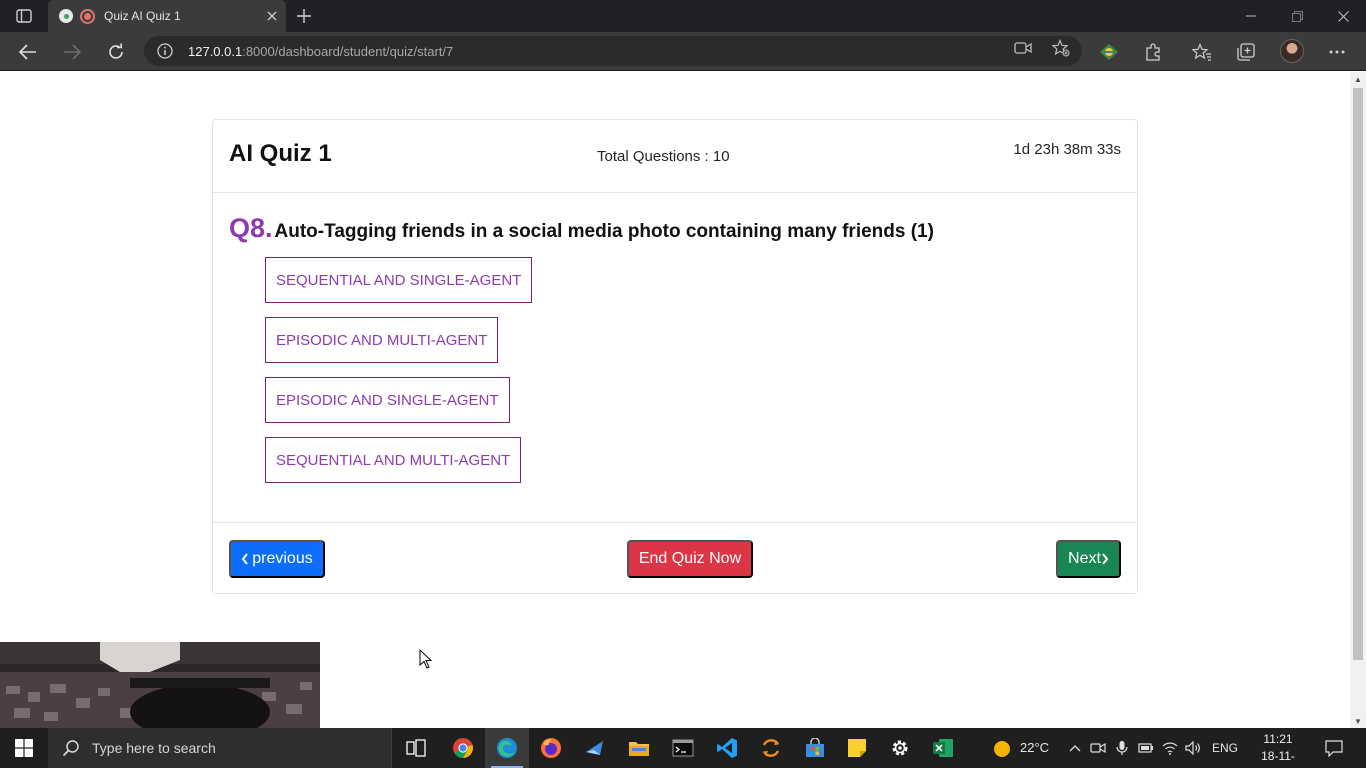 The image size is (1366, 768). I want to click on url-host: 127.0.0.1, so click(215, 51).